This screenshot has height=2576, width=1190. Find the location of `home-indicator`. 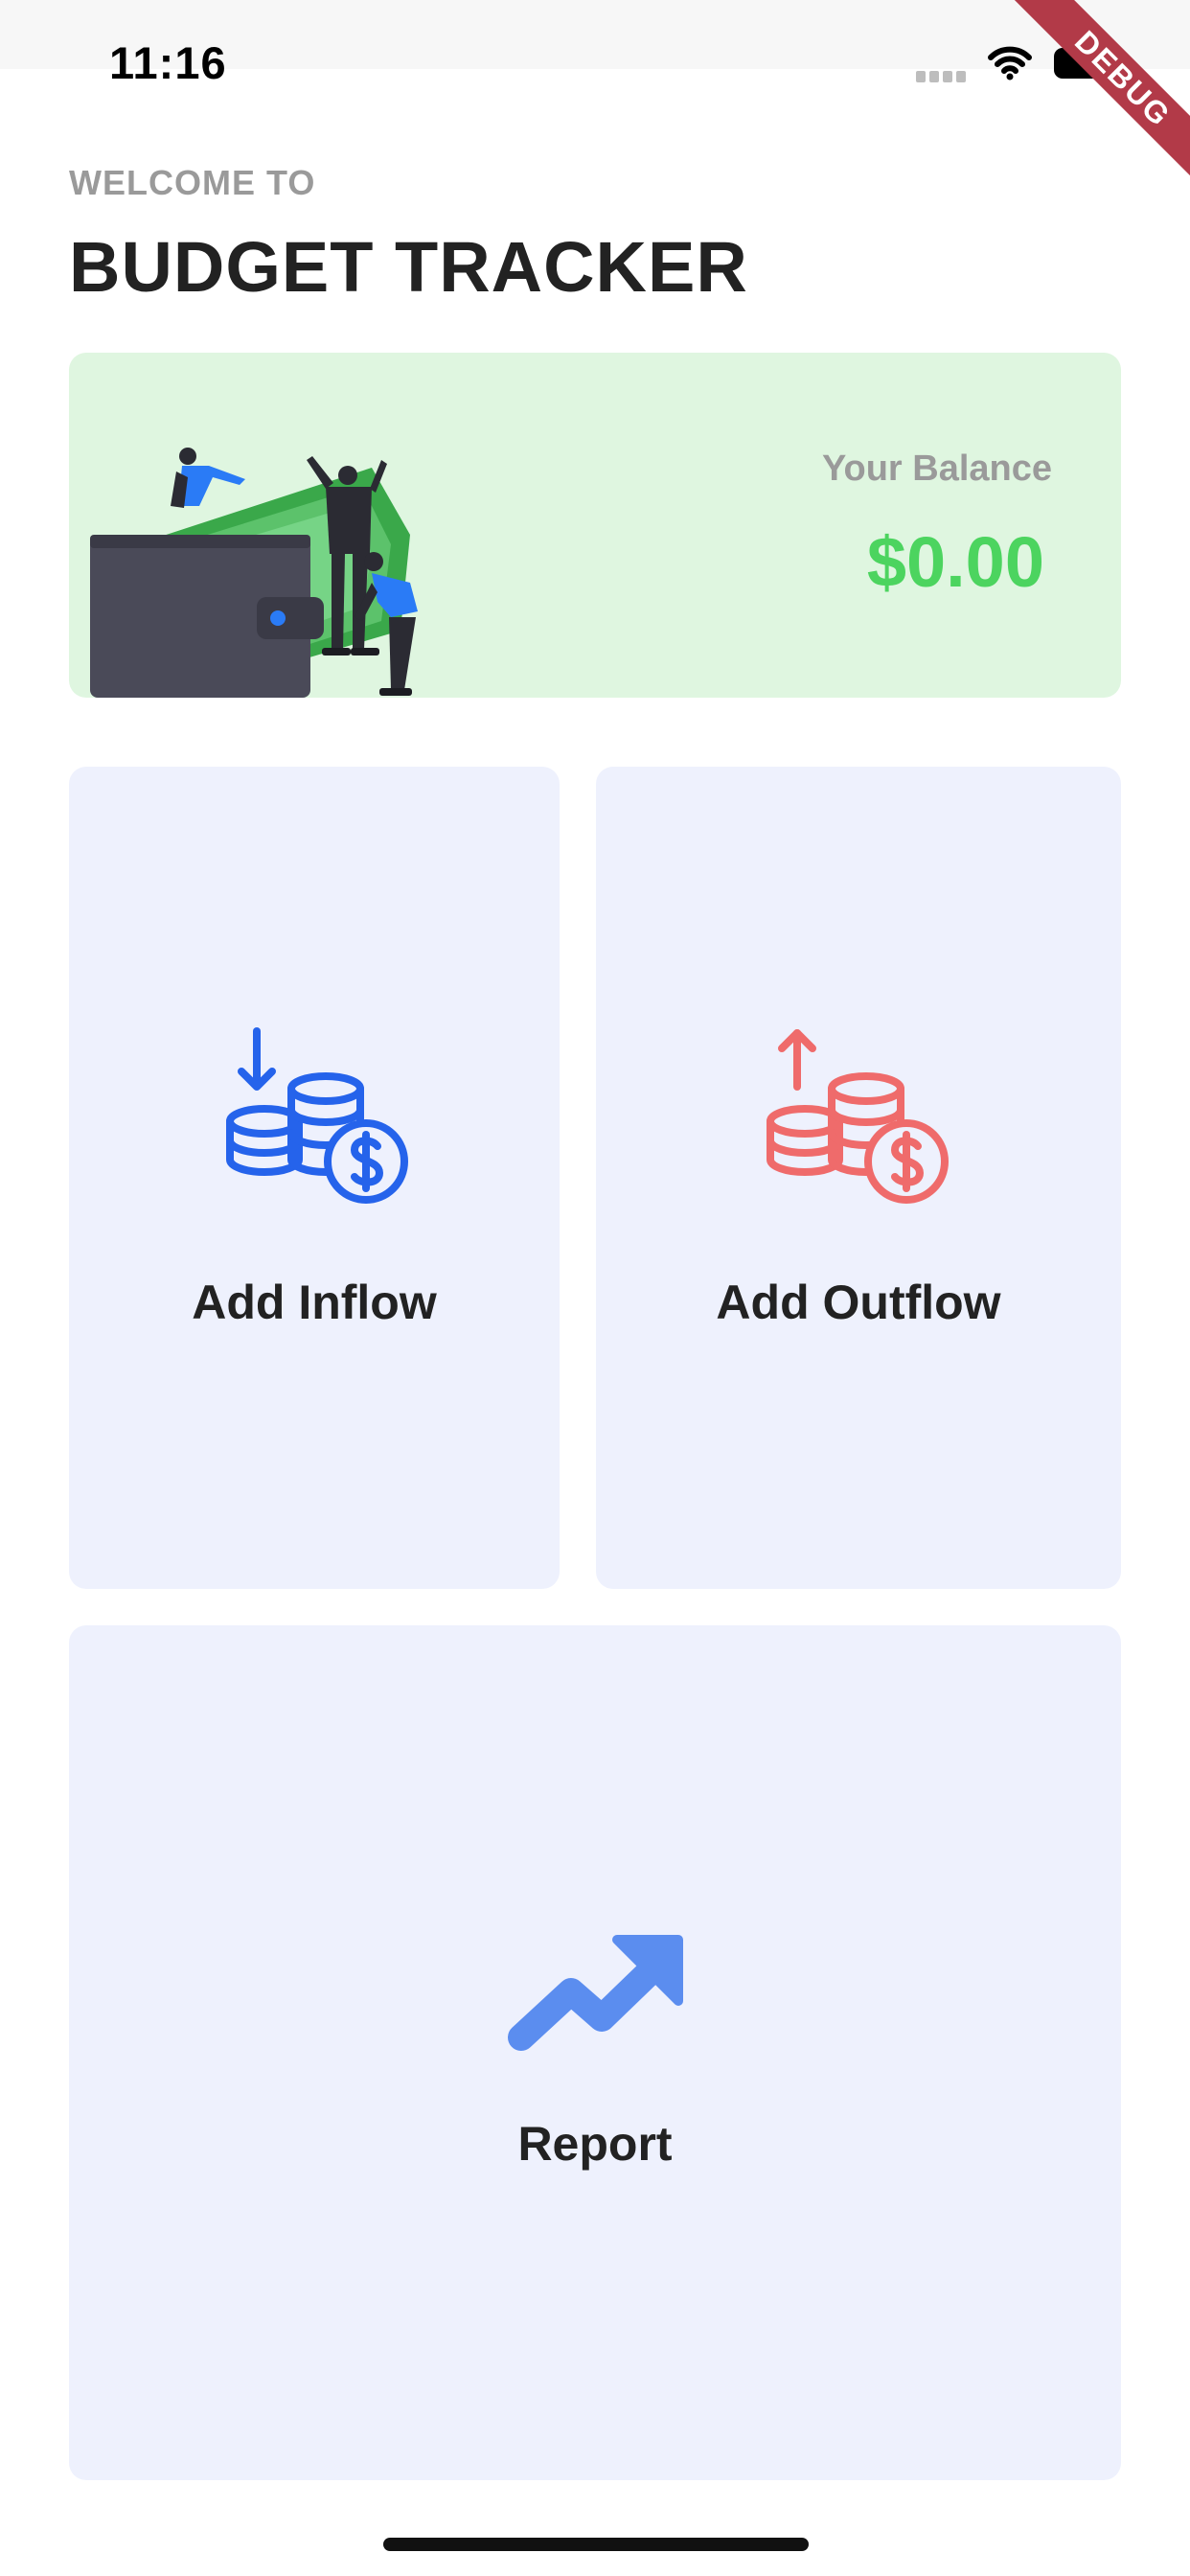

home-indicator is located at coordinates (596, 2544).